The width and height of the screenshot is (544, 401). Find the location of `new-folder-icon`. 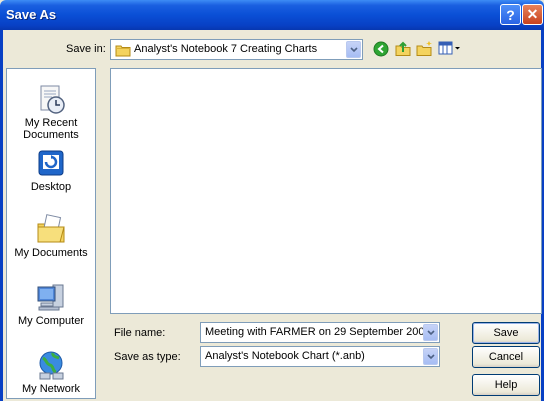

new-folder-icon is located at coordinates (425, 50).